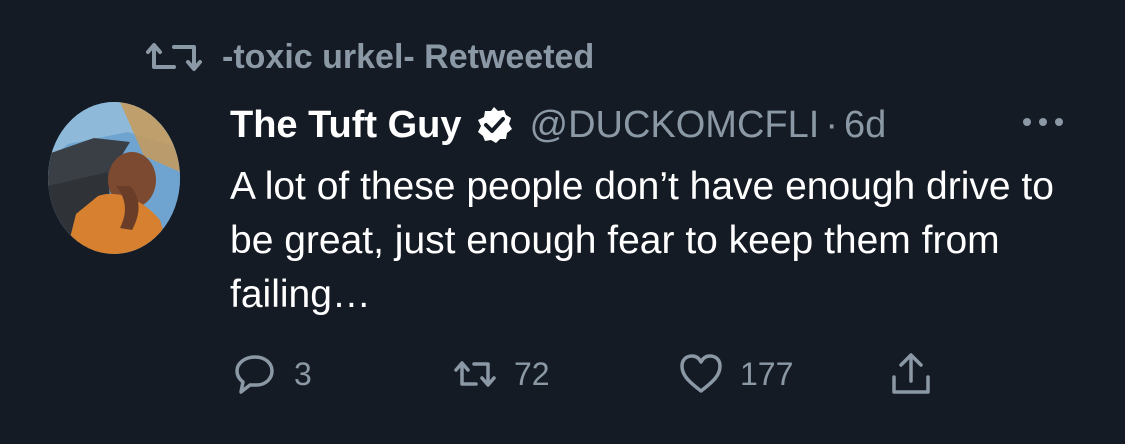  I want to click on author-name: The Tuft Guy, so click(346, 125).